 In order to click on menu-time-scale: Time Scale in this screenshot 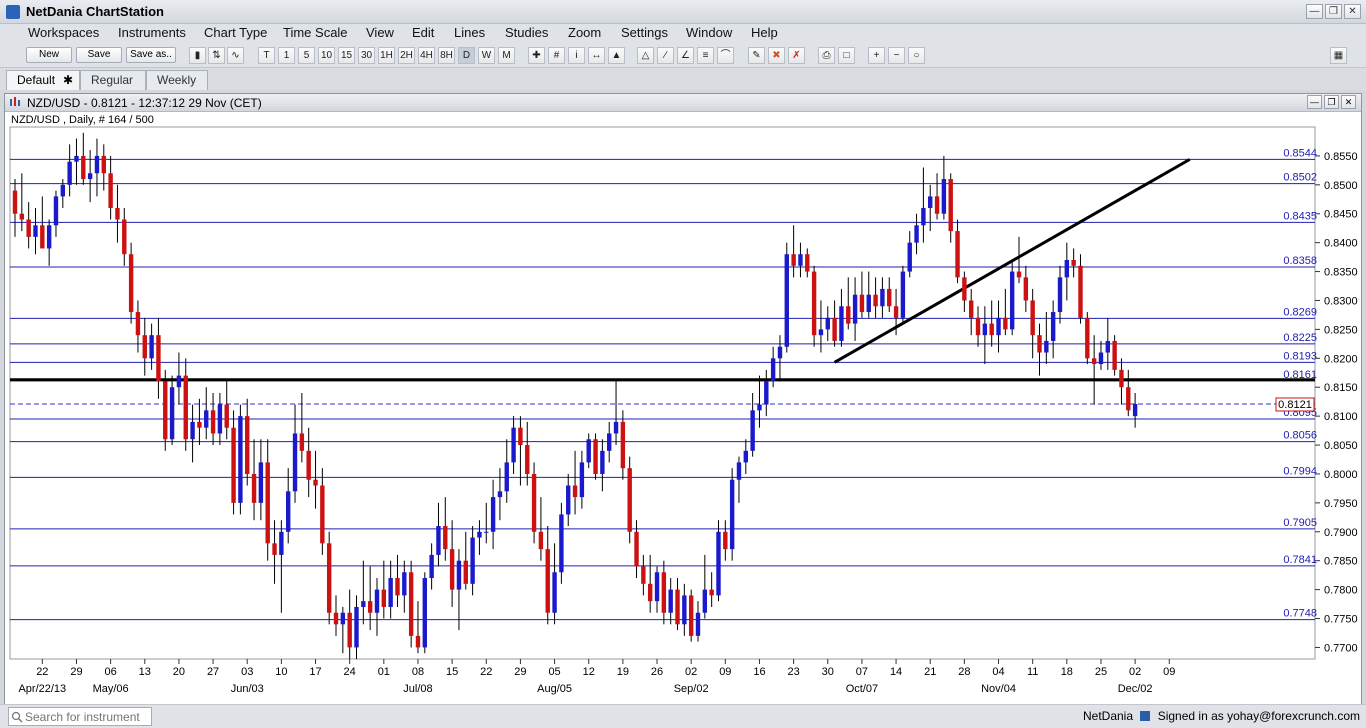, I will do `click(315, 32)`.